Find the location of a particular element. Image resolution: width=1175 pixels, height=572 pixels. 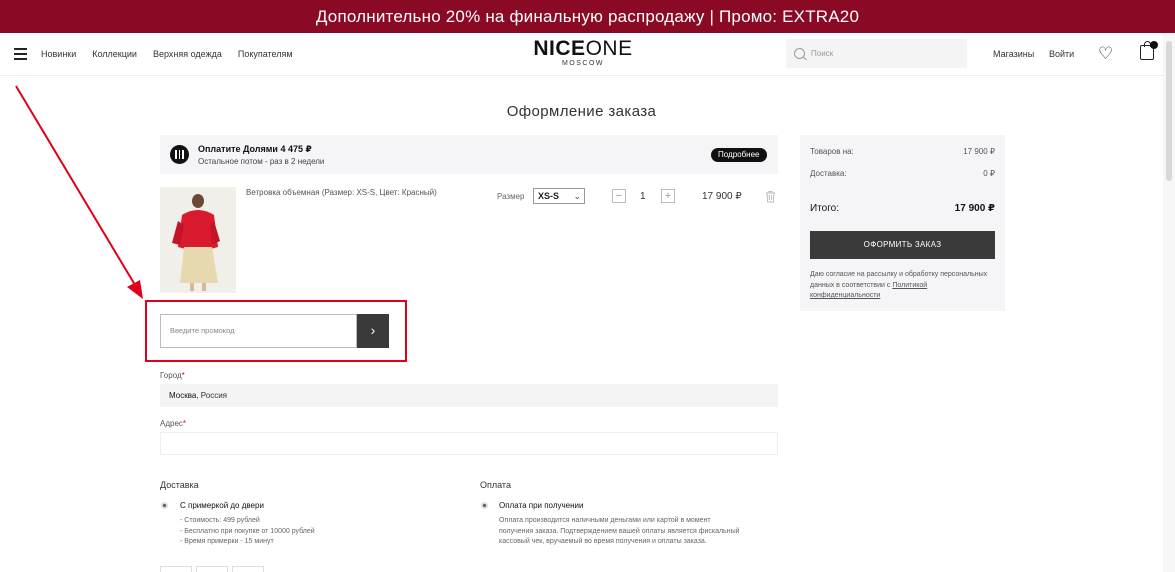

page-scrollbar is located at coordinates (1169, 302).